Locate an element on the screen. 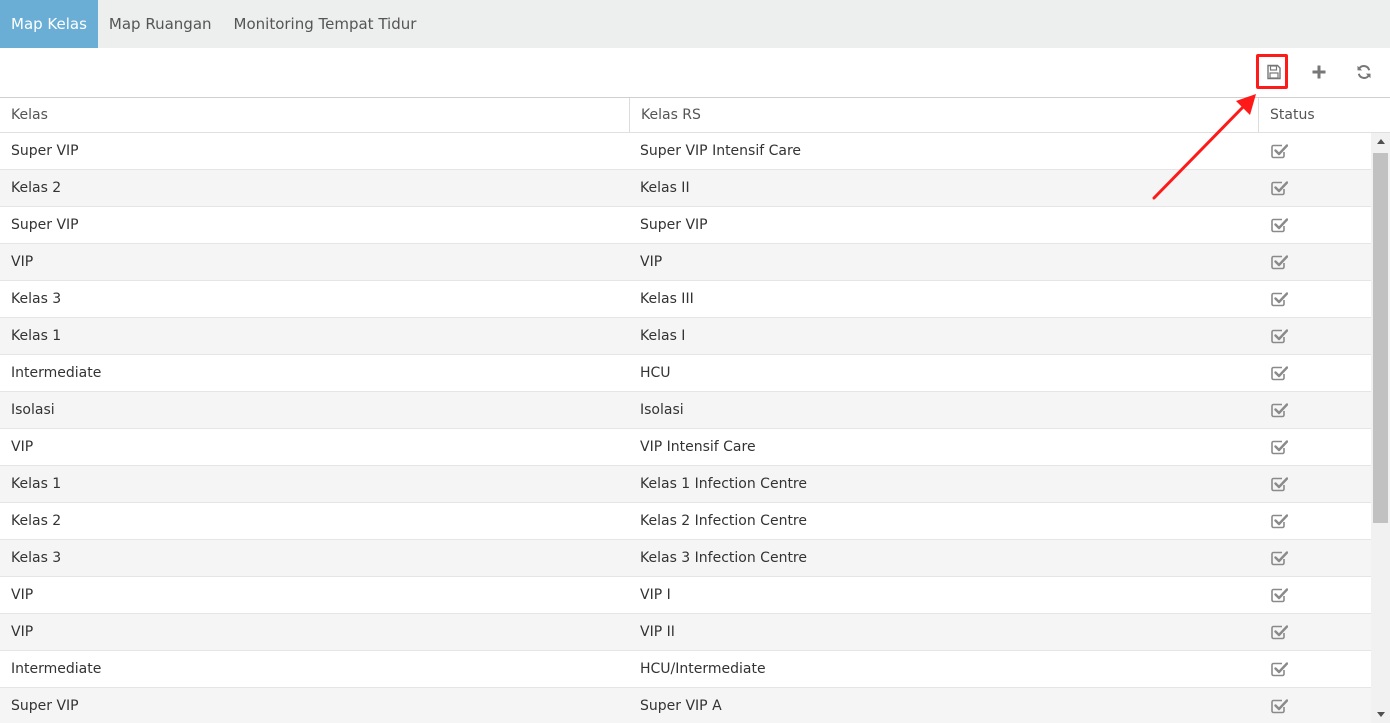 The width and height of the screenshot is (1390, 723). cell-kelas-rs: VIP I is located at coordinates (655, 595).